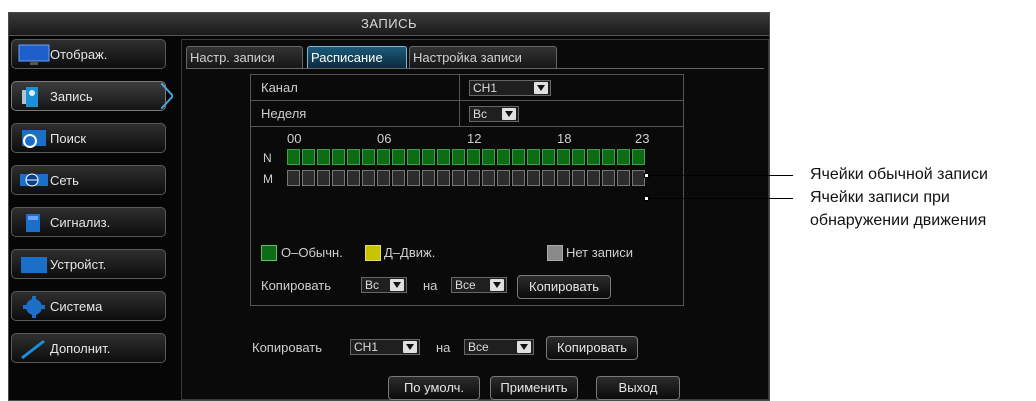 The height and width of the screenshot is (401, 1036). Describe the element at coordinates (600, 252) in the screenshot. I see `legend-none-label: Нет записи` at that location.